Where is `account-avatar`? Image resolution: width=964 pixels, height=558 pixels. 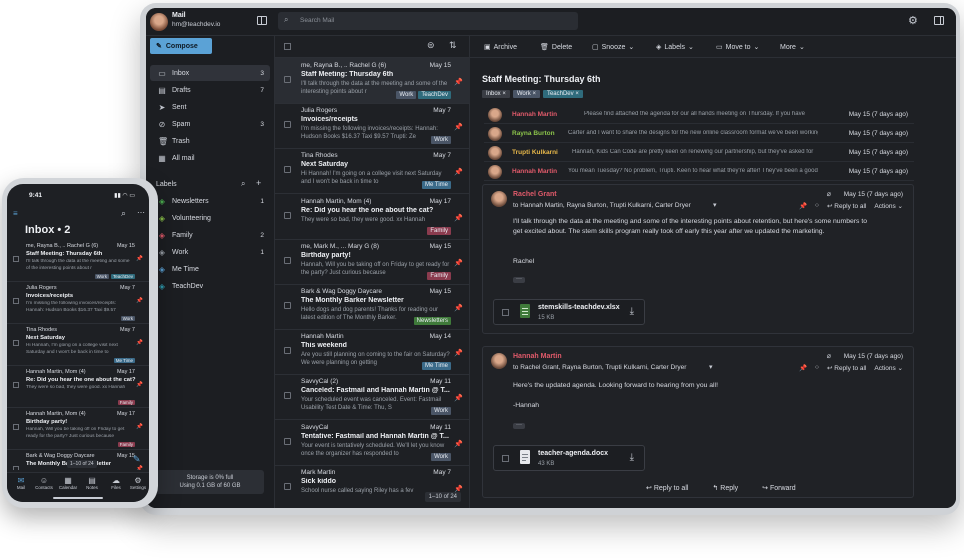 account-avatar is located at coordinates (159, 22).